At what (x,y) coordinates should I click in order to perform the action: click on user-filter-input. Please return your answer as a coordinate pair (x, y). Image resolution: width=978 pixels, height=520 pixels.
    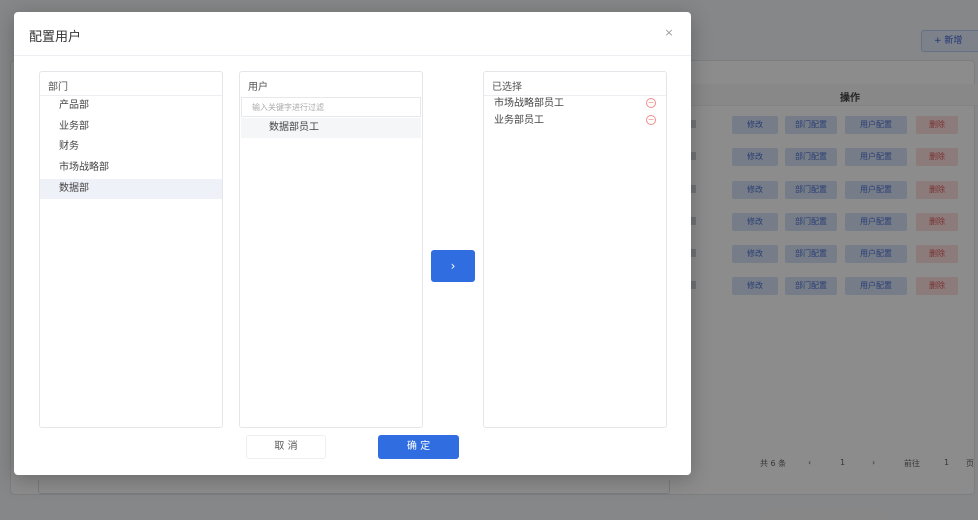
    Looking at the image, I should click on (331, 107).